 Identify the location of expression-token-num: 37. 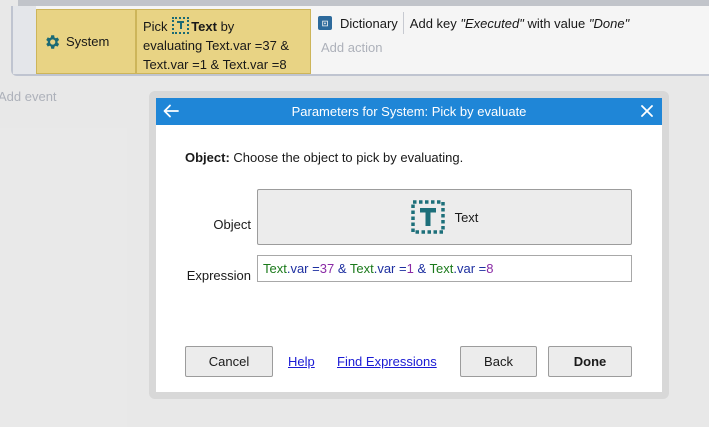
(327, 268).